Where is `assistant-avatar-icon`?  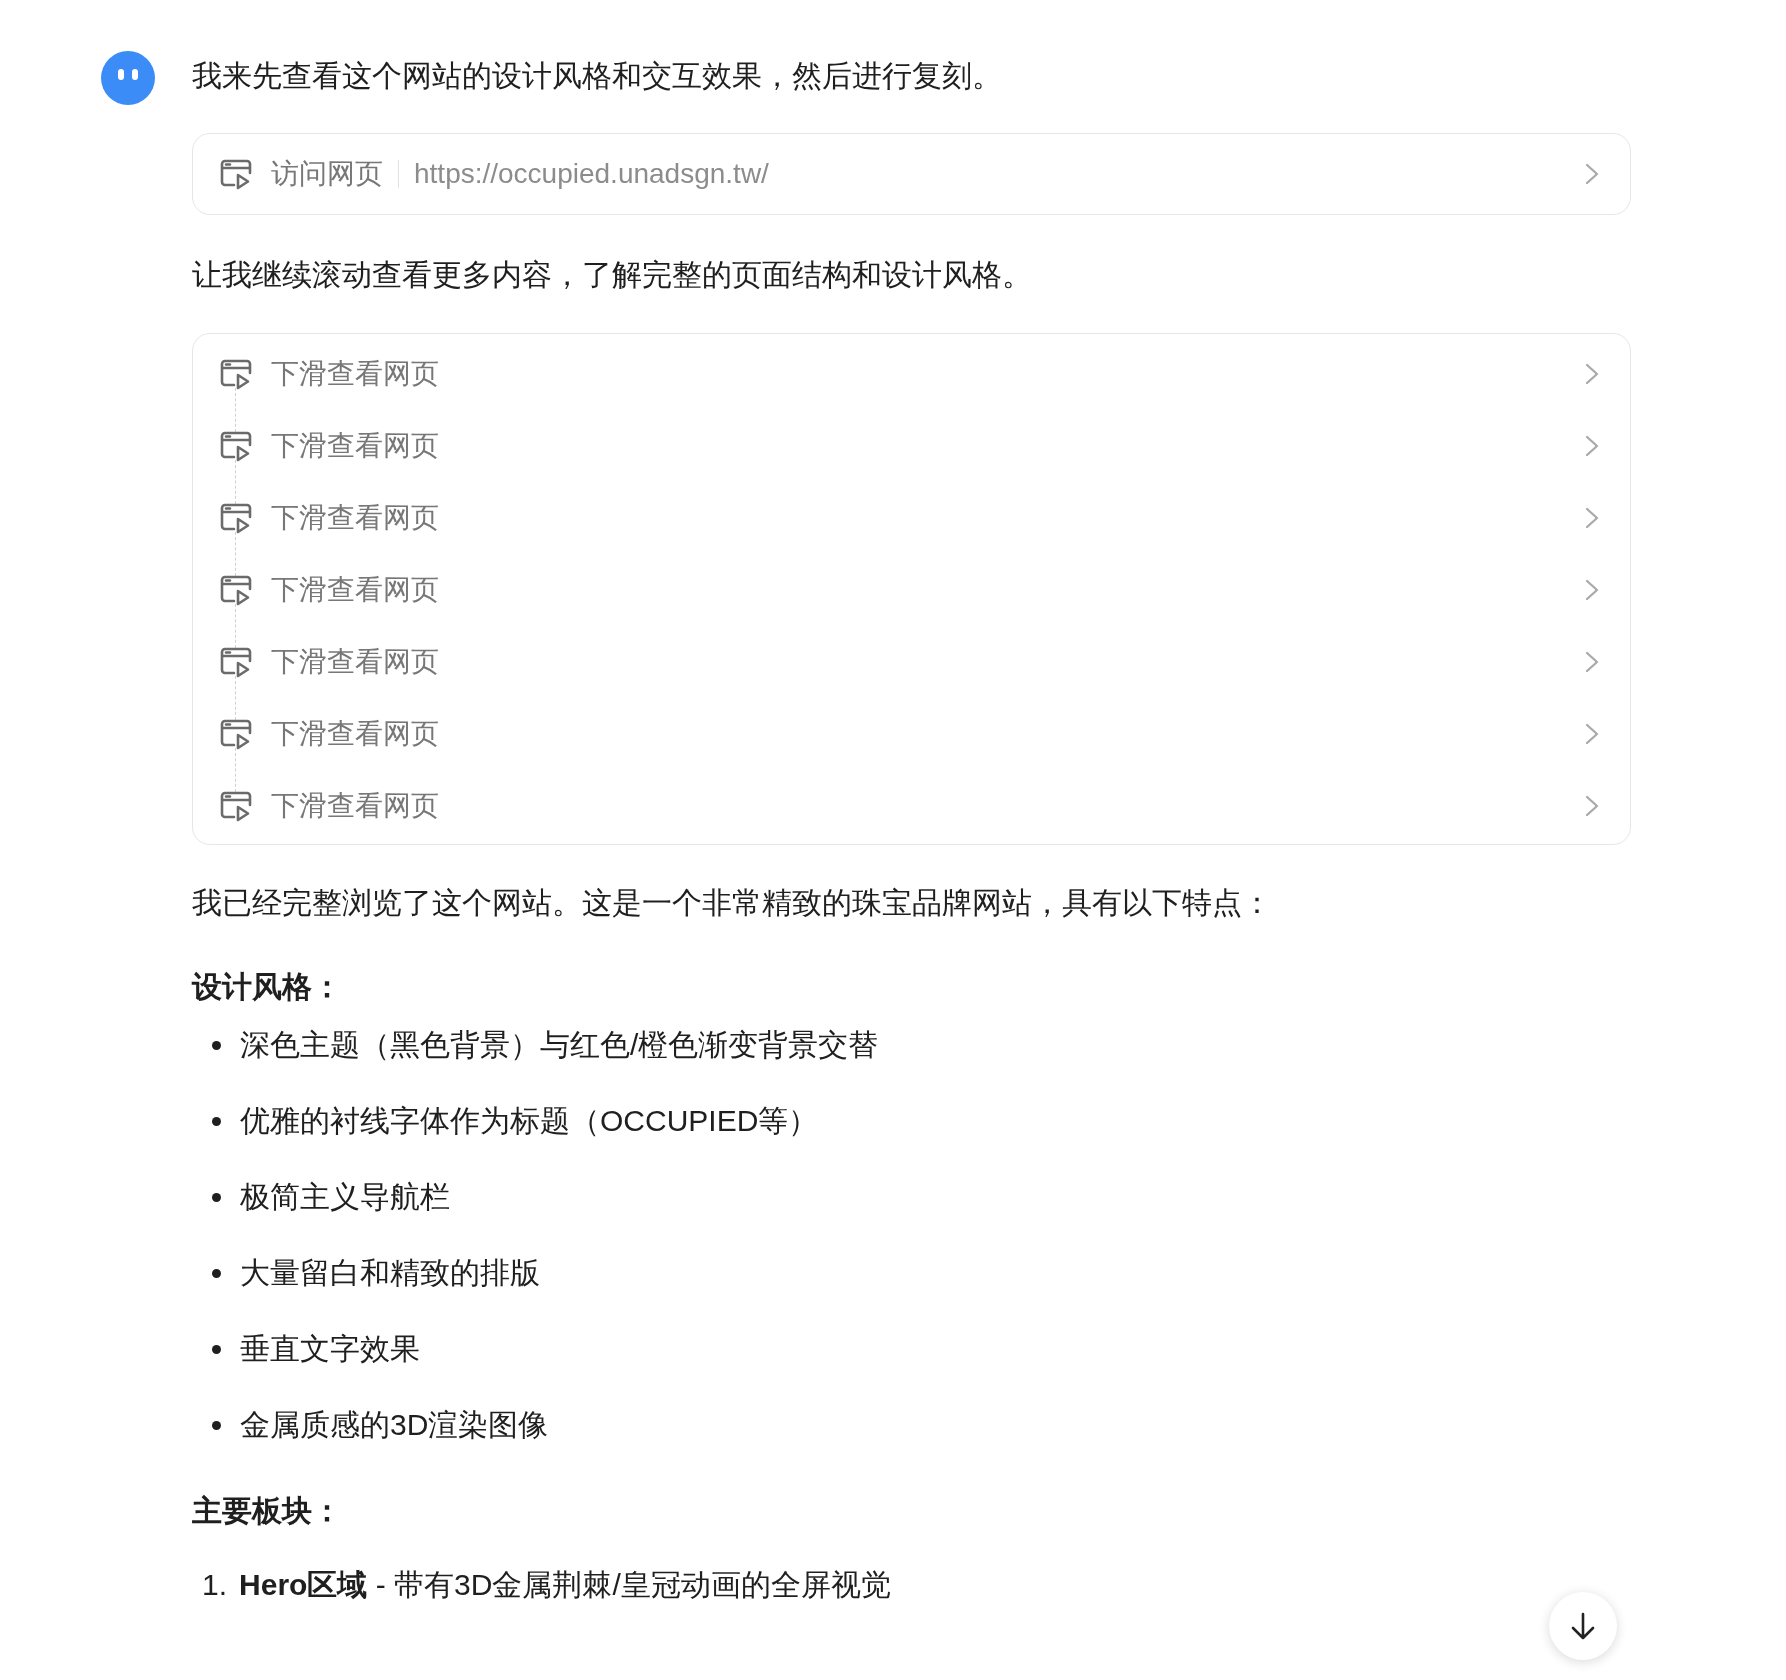 assistant-avatar-icon is located at coordinates (128, 78).